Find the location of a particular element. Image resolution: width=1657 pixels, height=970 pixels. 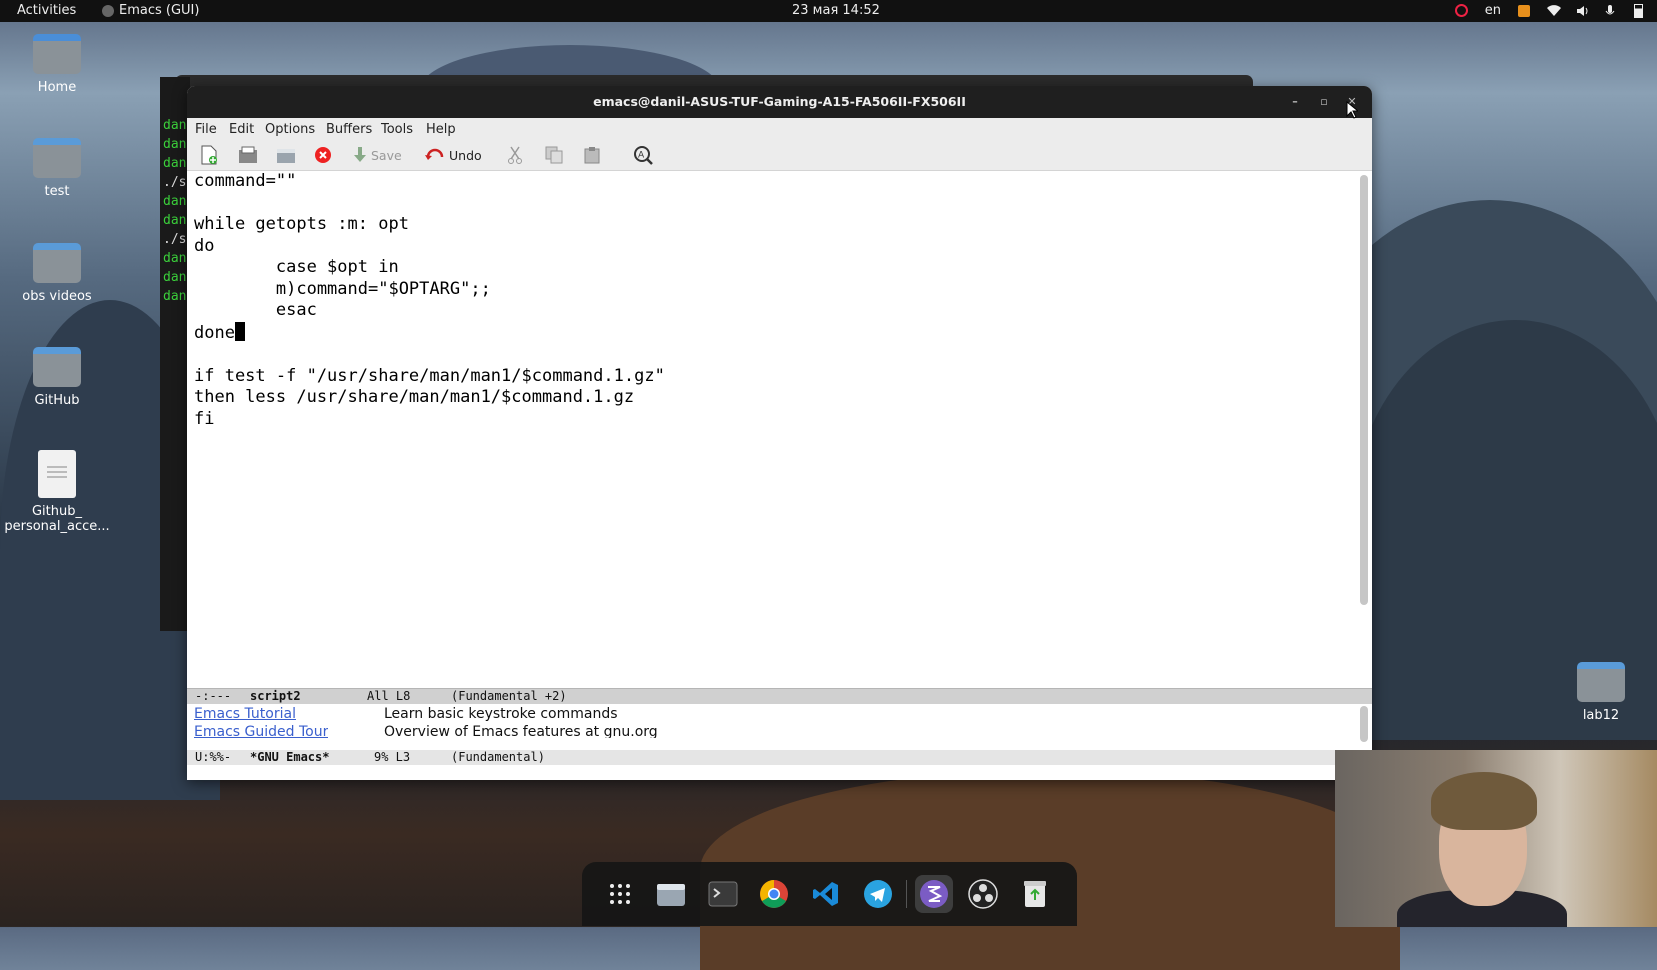

code-line: done is located at coordinates (214, 332).